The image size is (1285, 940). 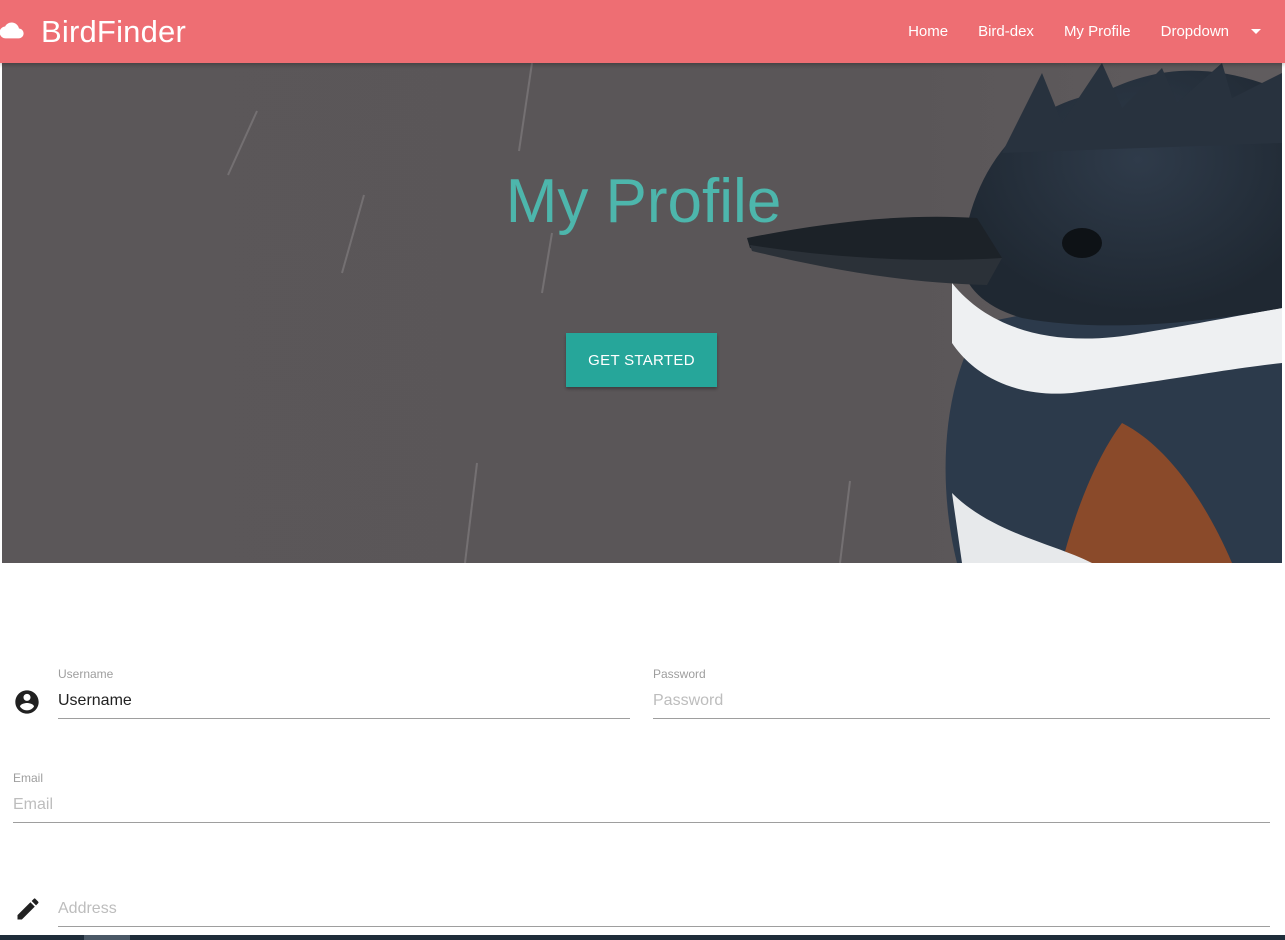 I want to click on nav-link-home: Home, so click(x=928, y=31).